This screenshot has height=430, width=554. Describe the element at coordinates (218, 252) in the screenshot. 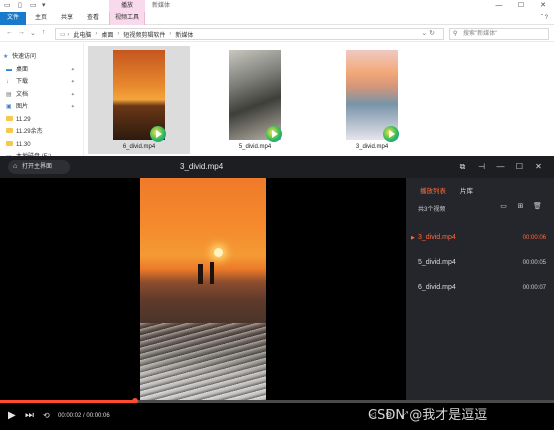

I see `sun` at that location.